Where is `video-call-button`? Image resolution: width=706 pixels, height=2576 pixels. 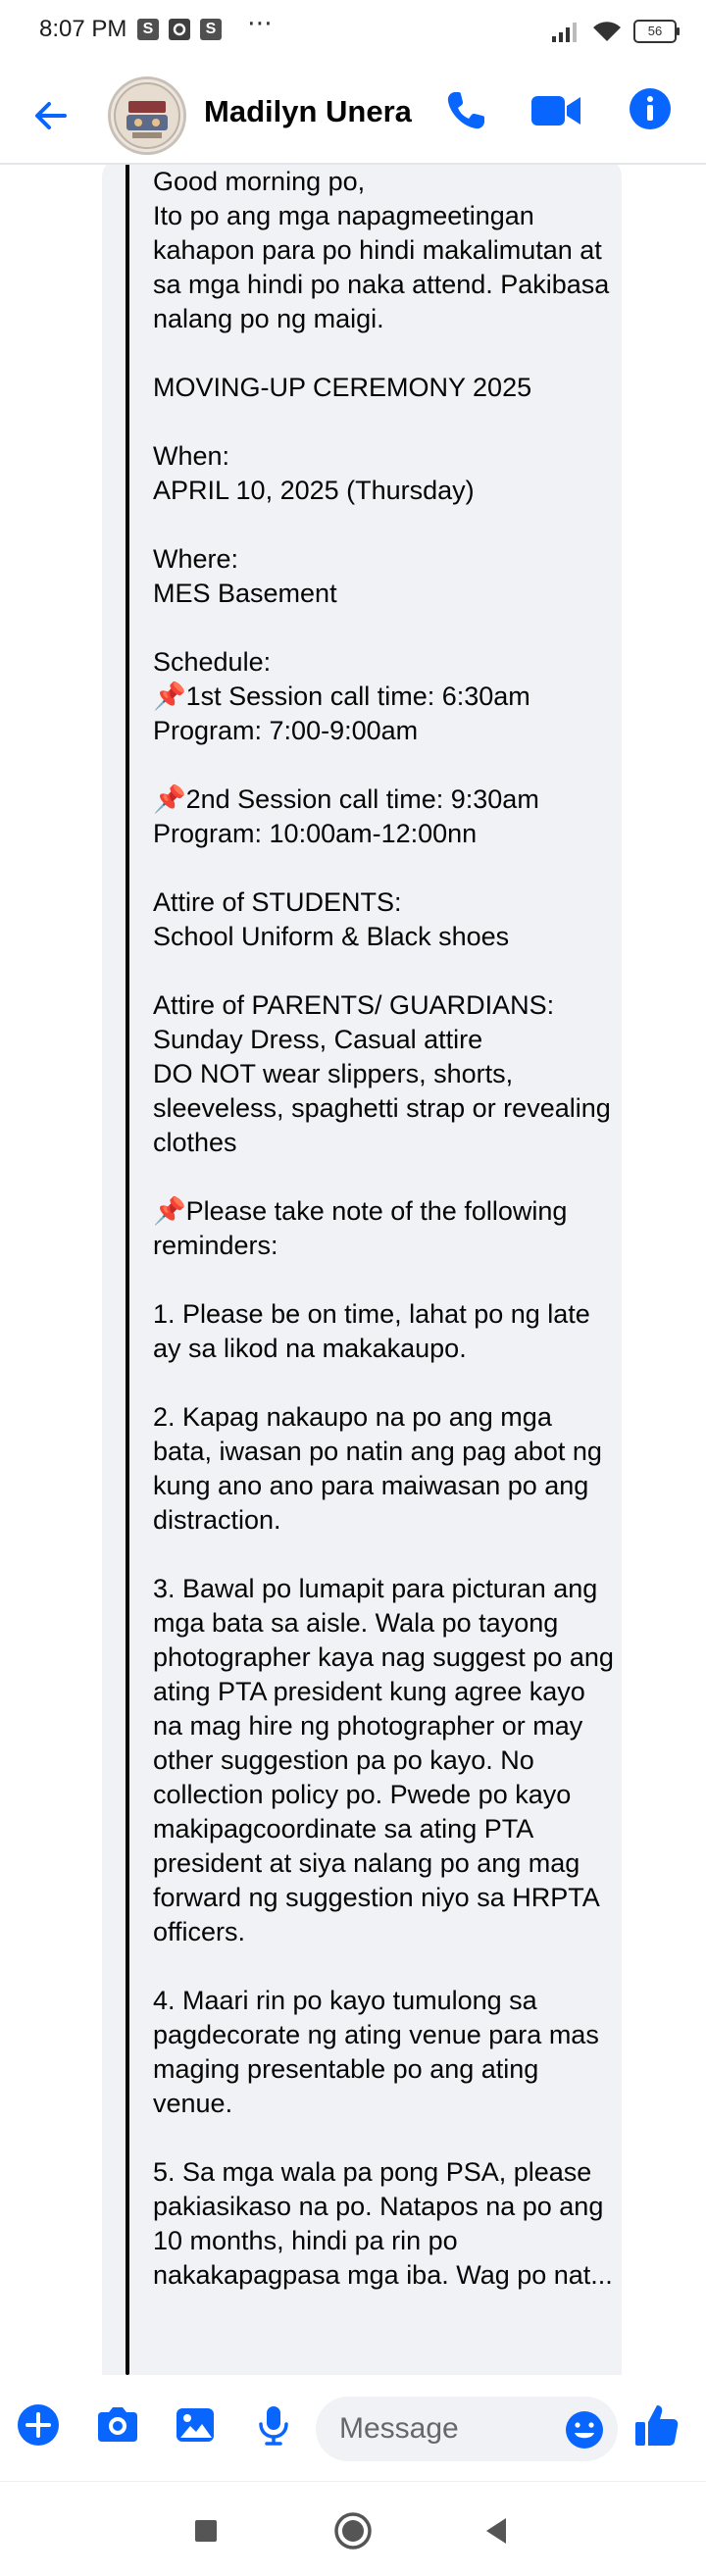 video-call-button is located at coordinates (557, 111).